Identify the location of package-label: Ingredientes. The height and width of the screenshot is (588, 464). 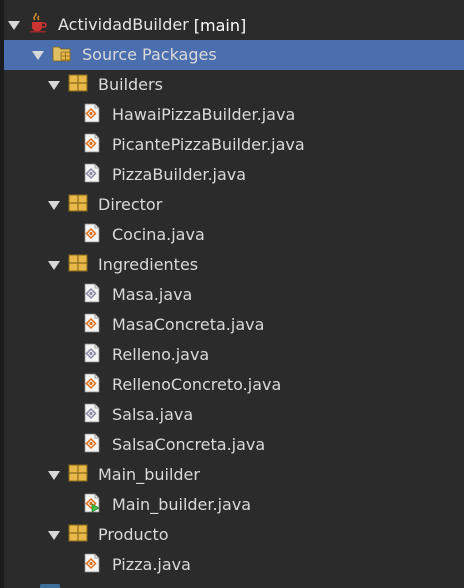
(148, 264).